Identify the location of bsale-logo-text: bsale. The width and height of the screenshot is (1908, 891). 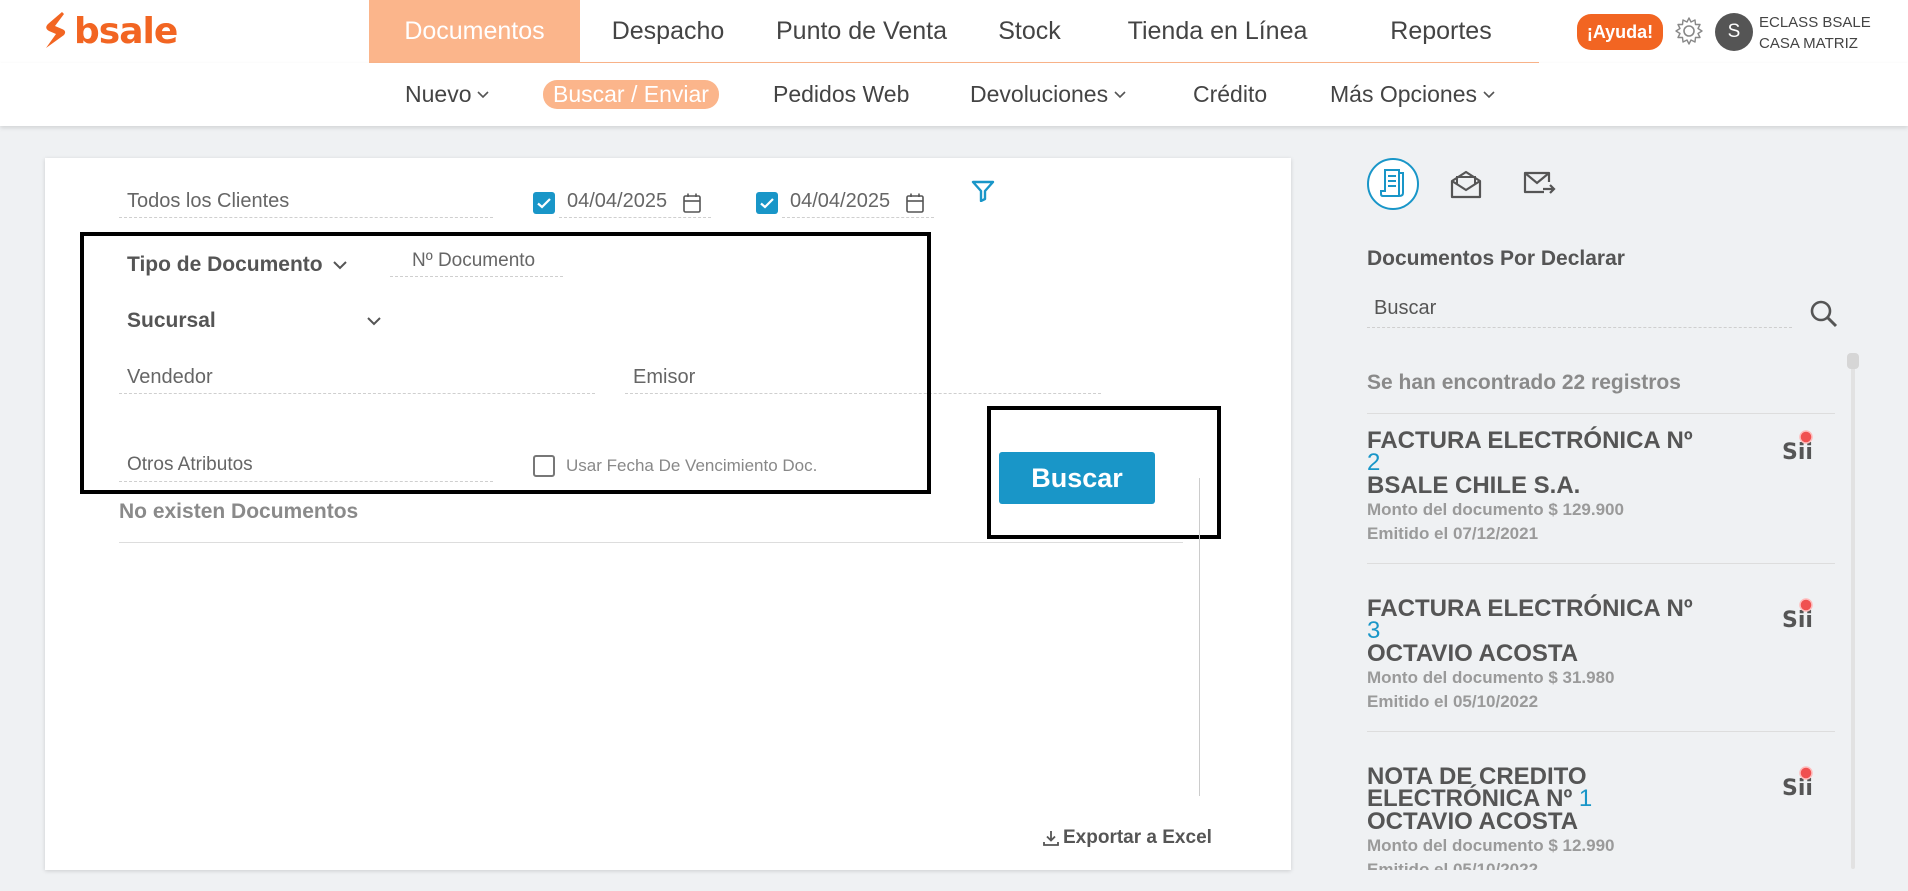
(126, 31).